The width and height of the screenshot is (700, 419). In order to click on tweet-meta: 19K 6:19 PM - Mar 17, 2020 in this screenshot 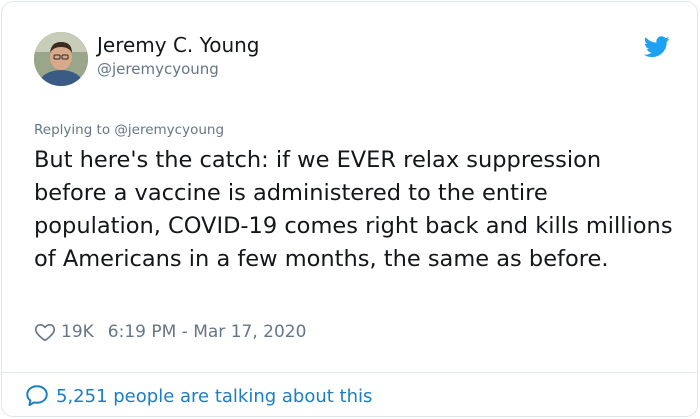, I will do `click(170, 332)`.